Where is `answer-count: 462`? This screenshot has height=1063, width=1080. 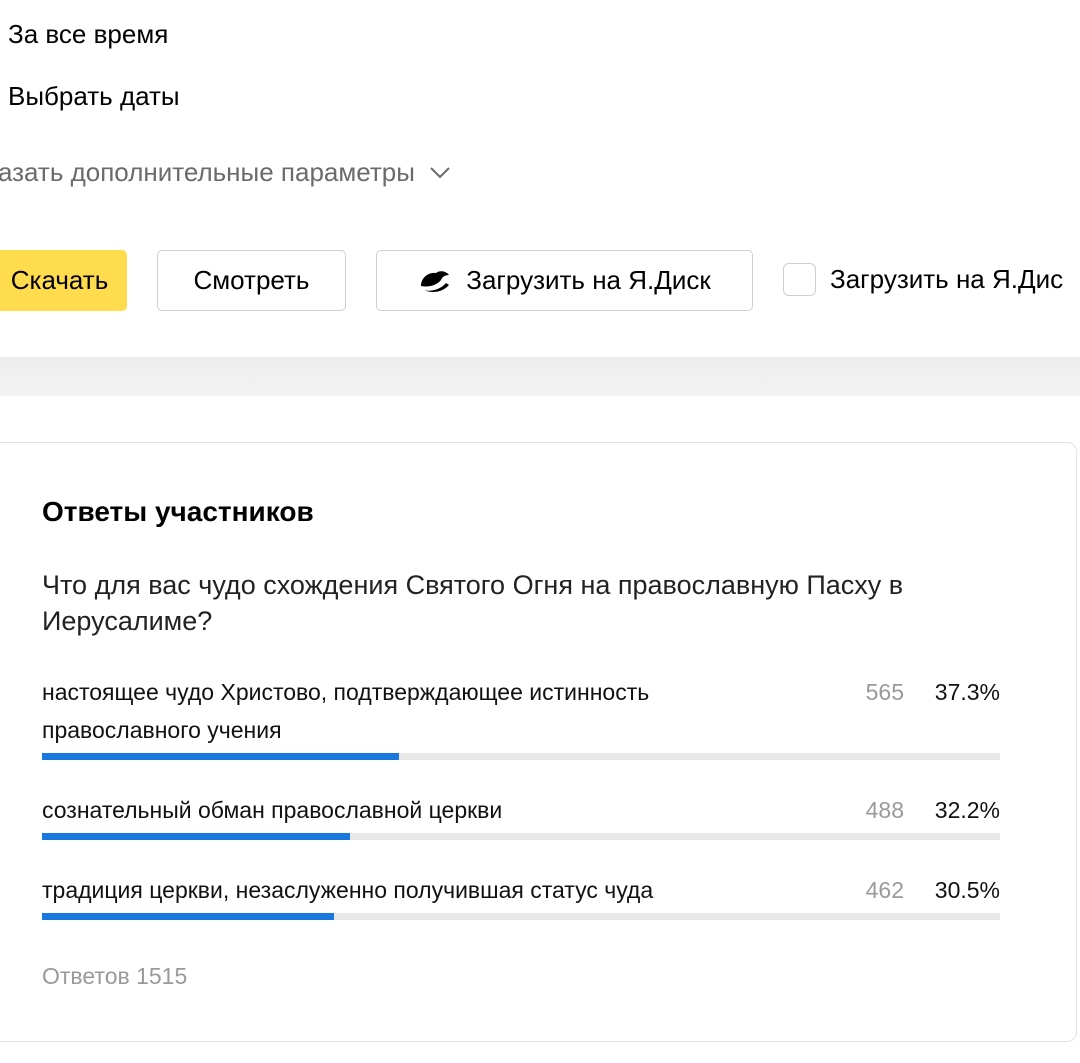
answer-count: 462 is located at coordinates (884, 890).